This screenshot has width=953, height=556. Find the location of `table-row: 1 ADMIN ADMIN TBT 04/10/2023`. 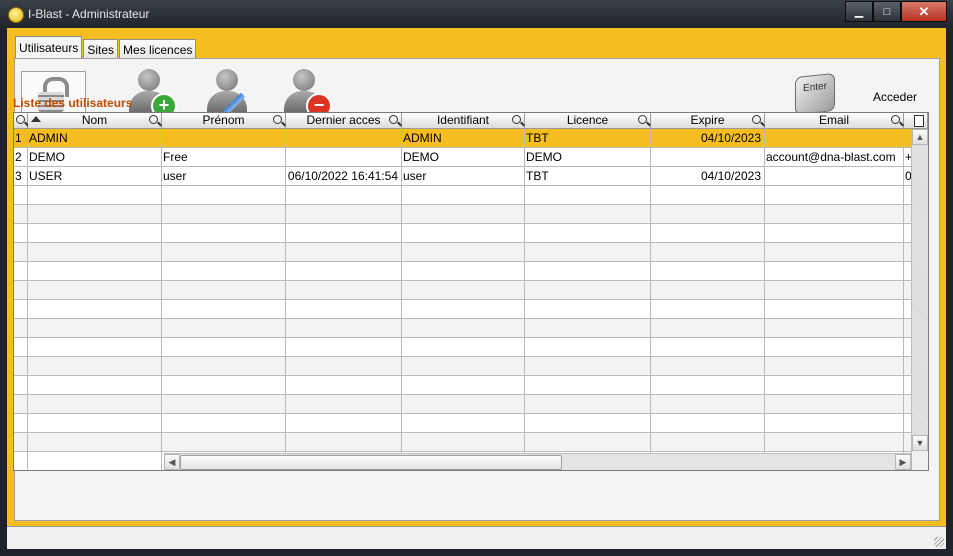

table-row: 1 ADMIN ADMIN TBT 04/10/2023 is located at coordinates (463, 138).